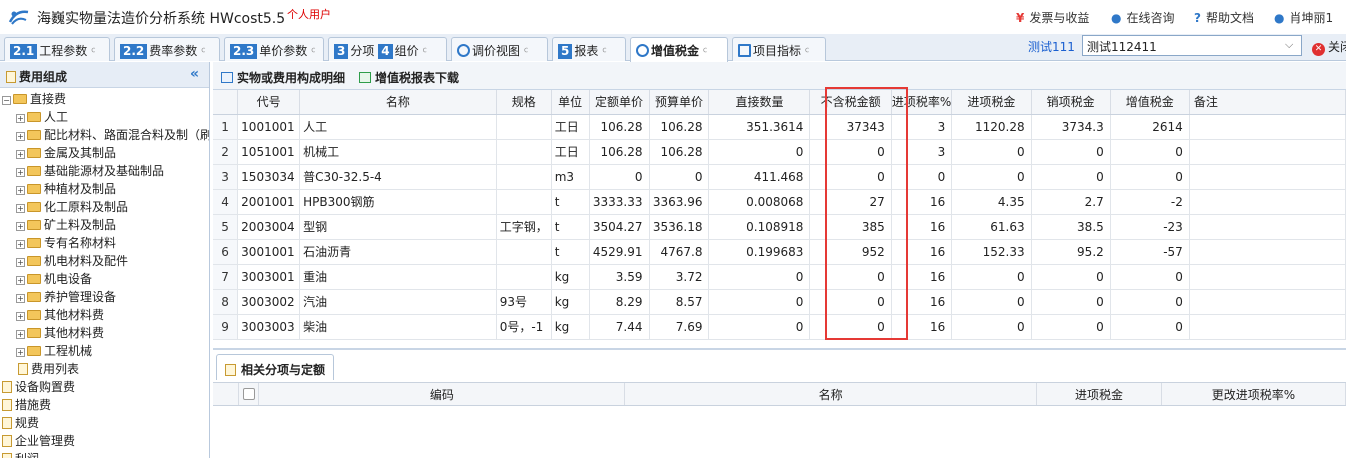 The height and width of the screenshot is (458, 1346). What do you see at coordinates (60, 315) in the screenshot?
I see `tree-item: + 其他材料费` at bounding box center [60, 315].